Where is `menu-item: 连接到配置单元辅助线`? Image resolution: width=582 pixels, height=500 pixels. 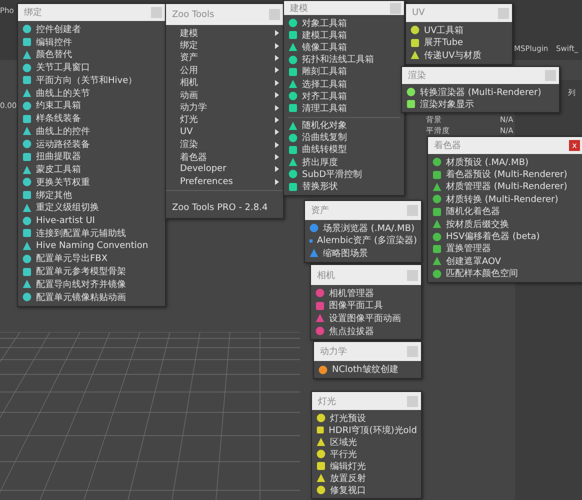 menu-item: 连接到配置单元辅助线 is located at coordinates (98, 233).